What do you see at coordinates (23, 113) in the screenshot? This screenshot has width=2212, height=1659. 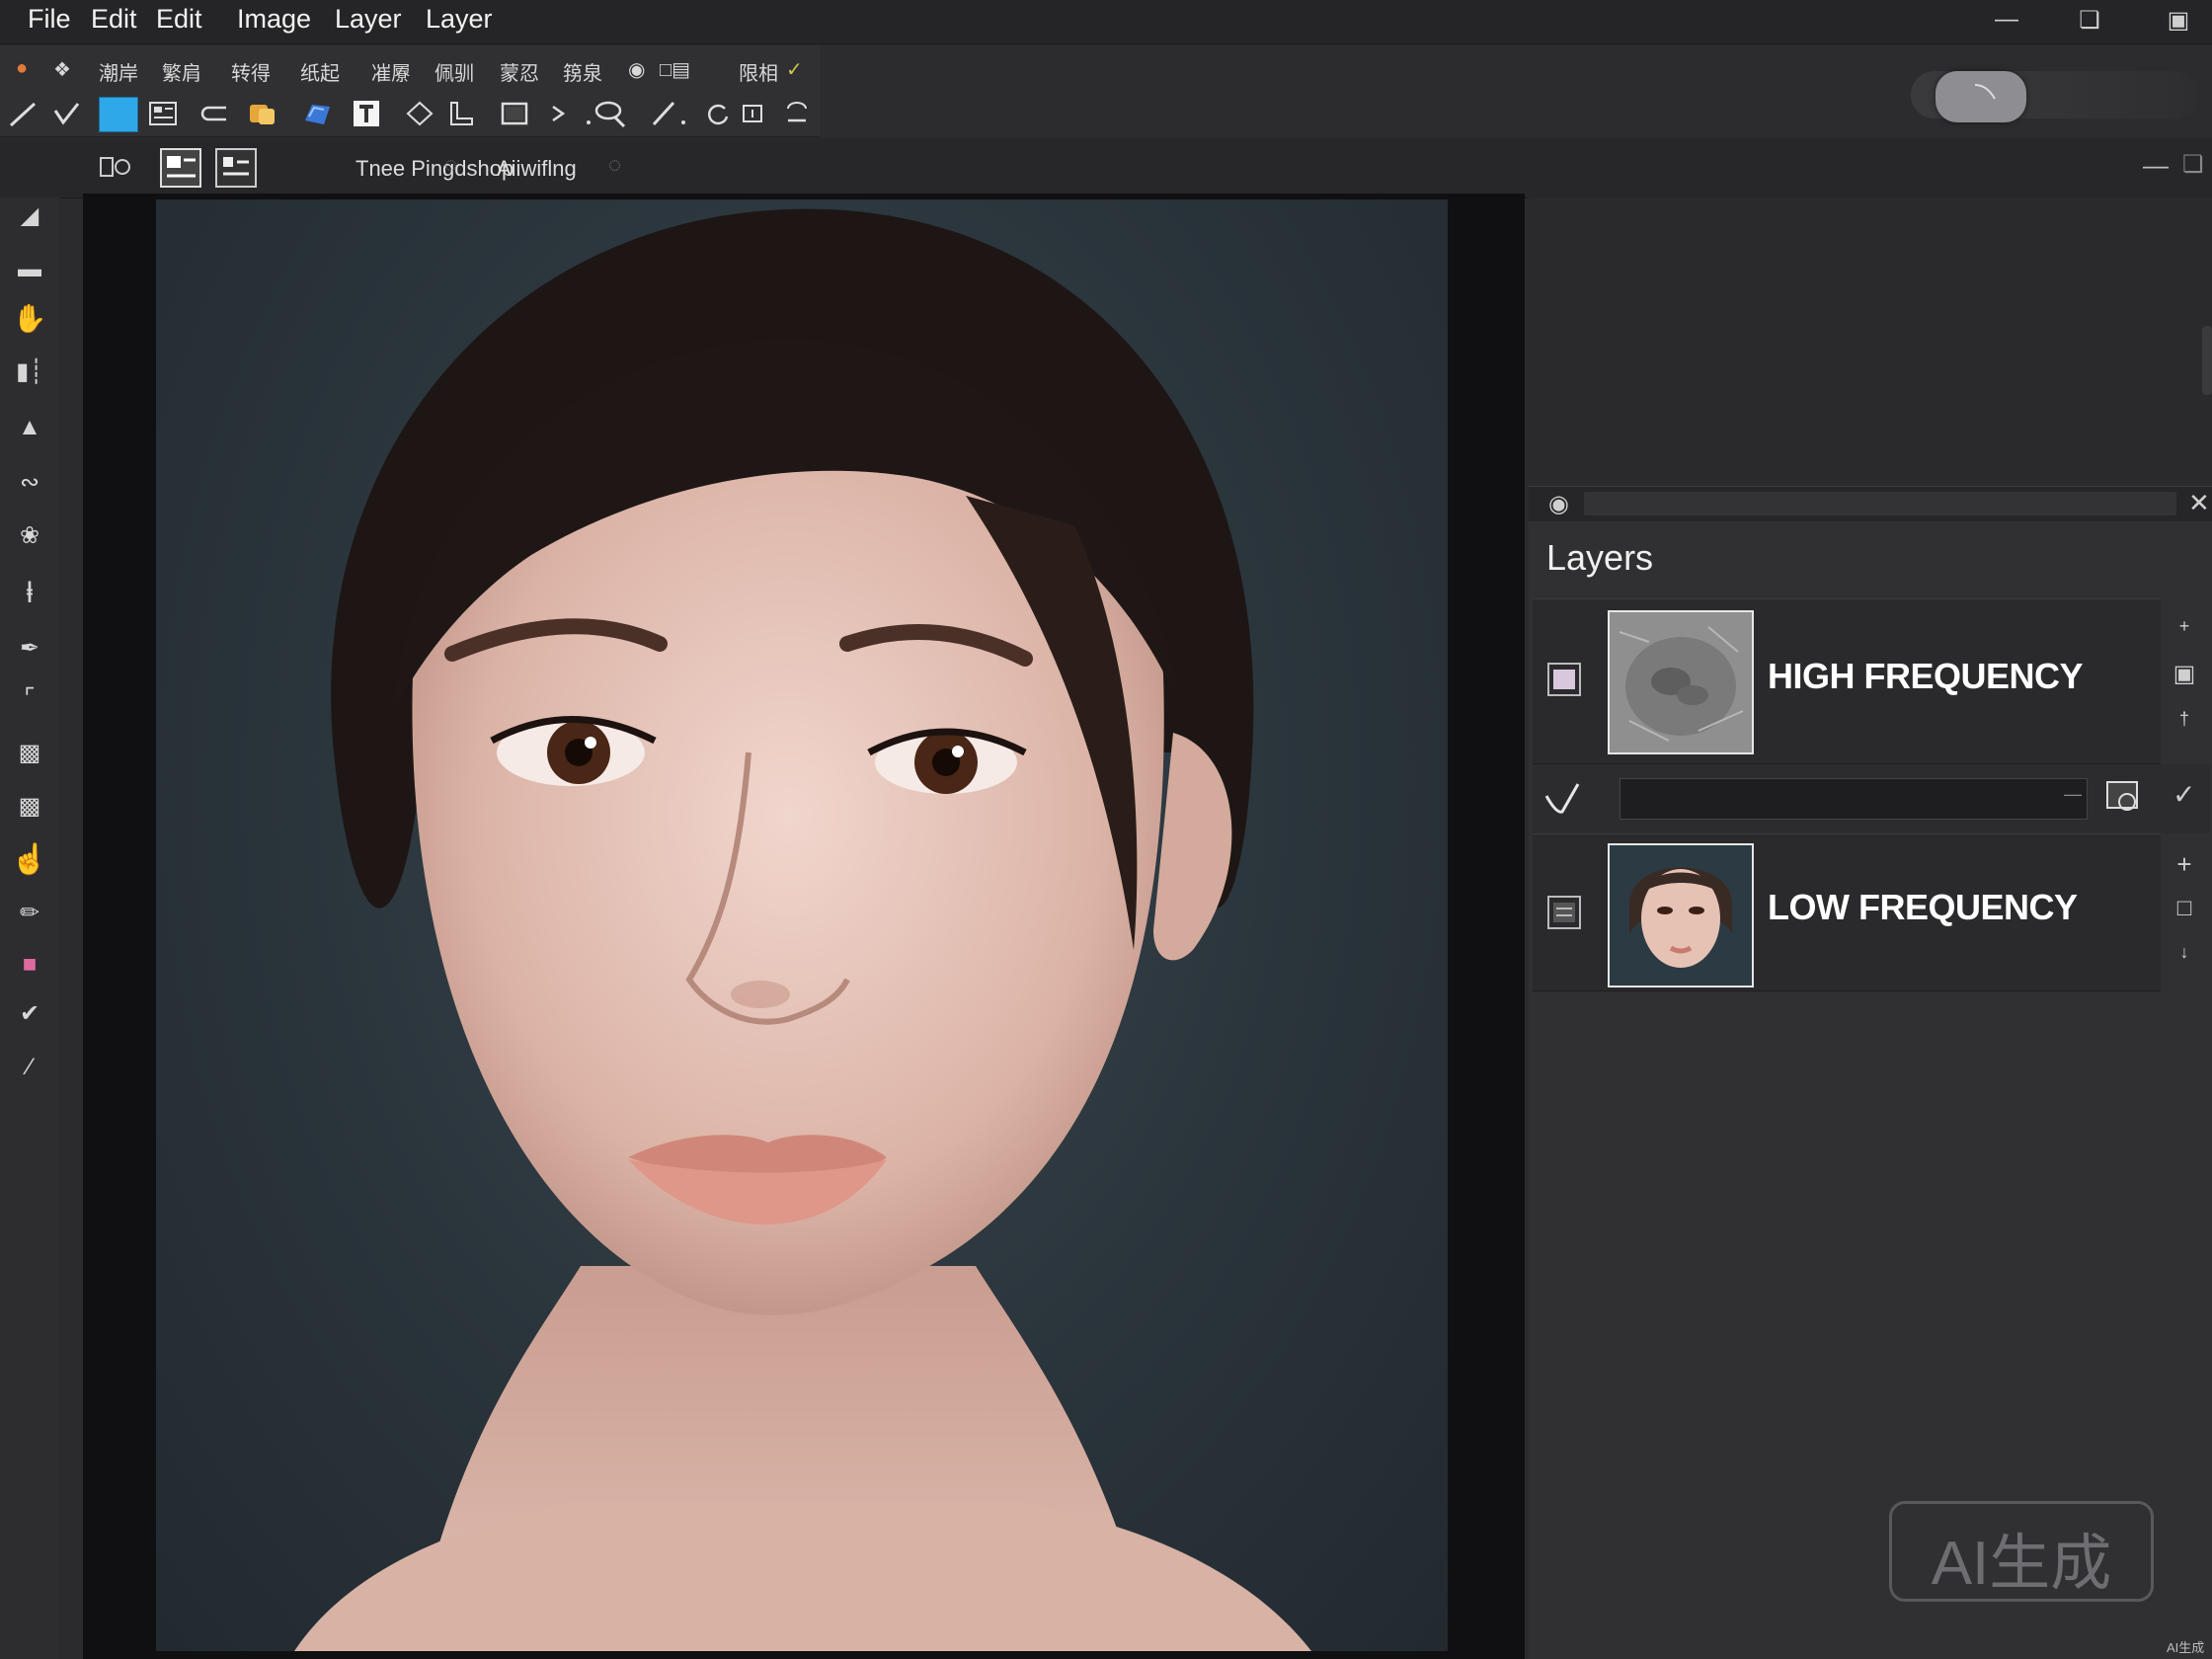 I see `line-icon` at bounding box center [23, 113].